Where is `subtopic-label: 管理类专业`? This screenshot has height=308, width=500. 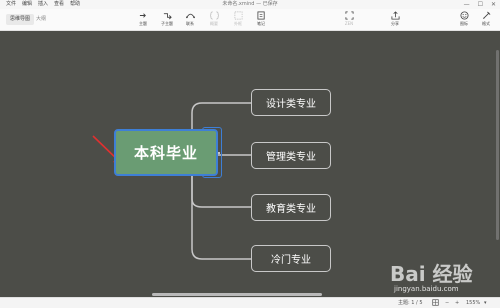 subtopic-label: 管理类专业 is located at coordinates (291, 157).